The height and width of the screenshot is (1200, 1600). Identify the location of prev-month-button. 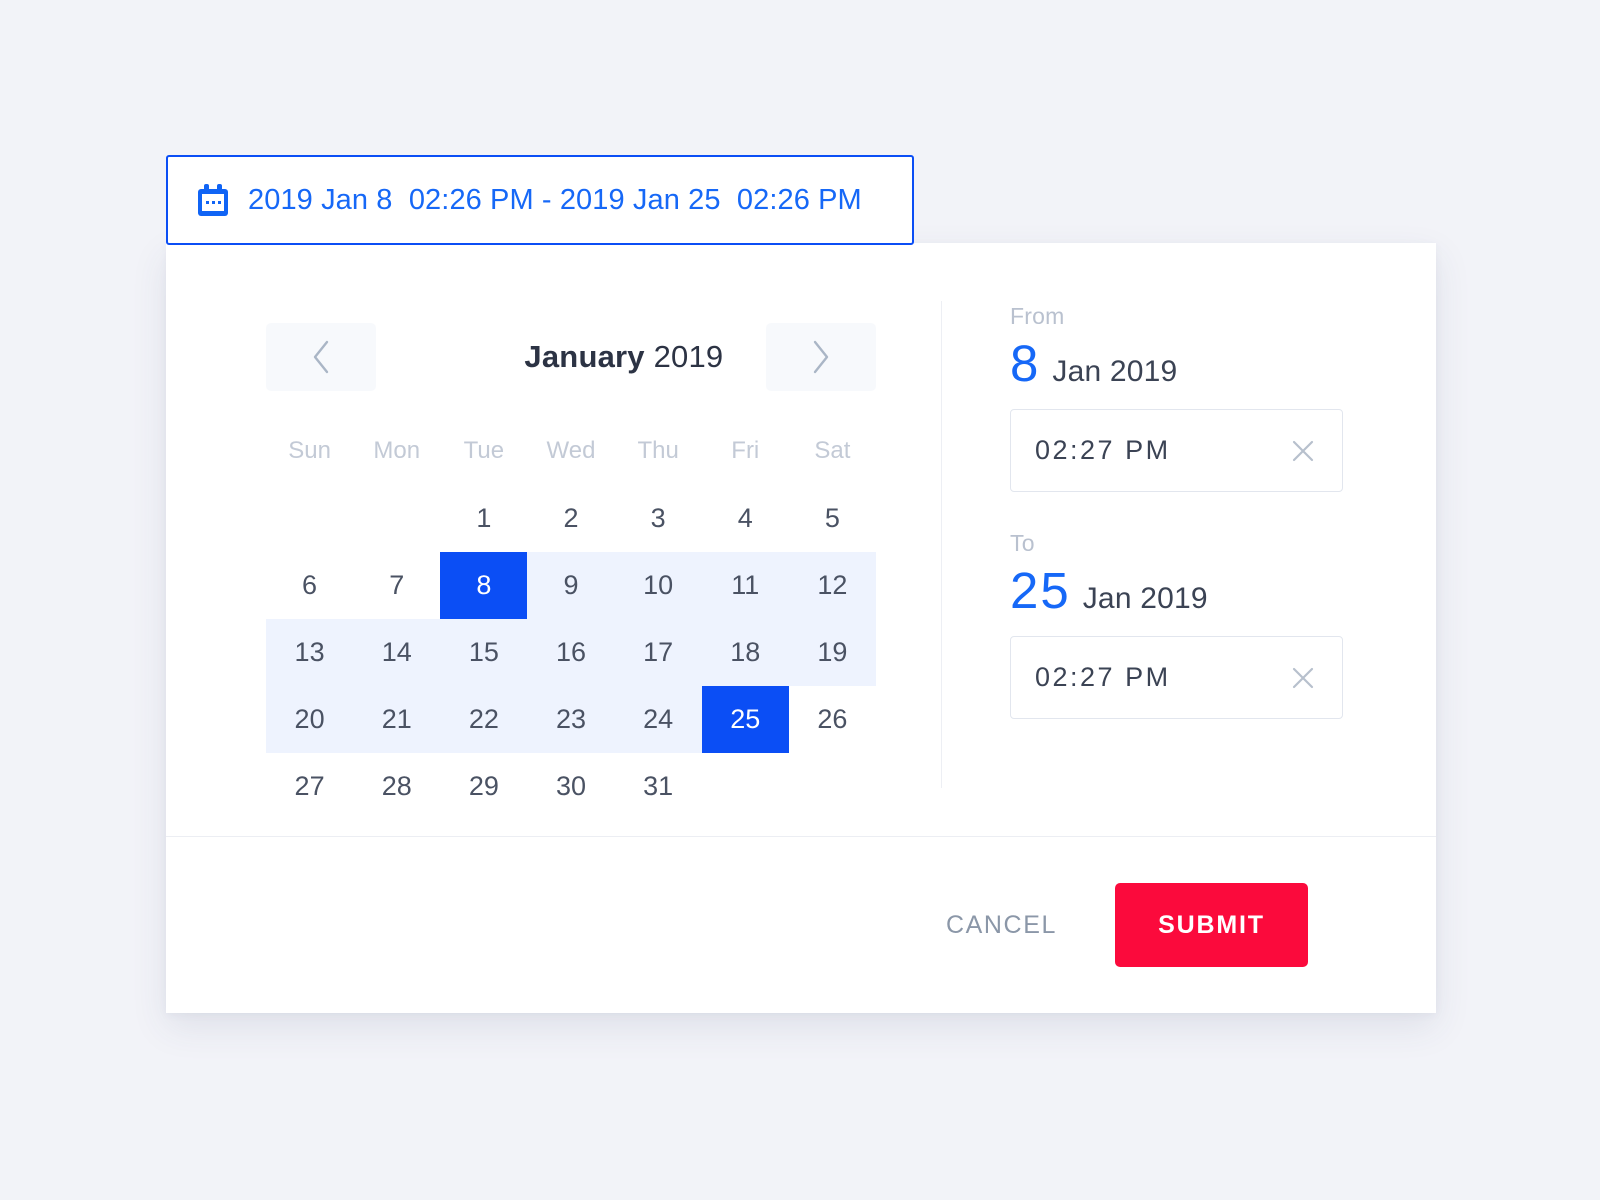
(321, 357).